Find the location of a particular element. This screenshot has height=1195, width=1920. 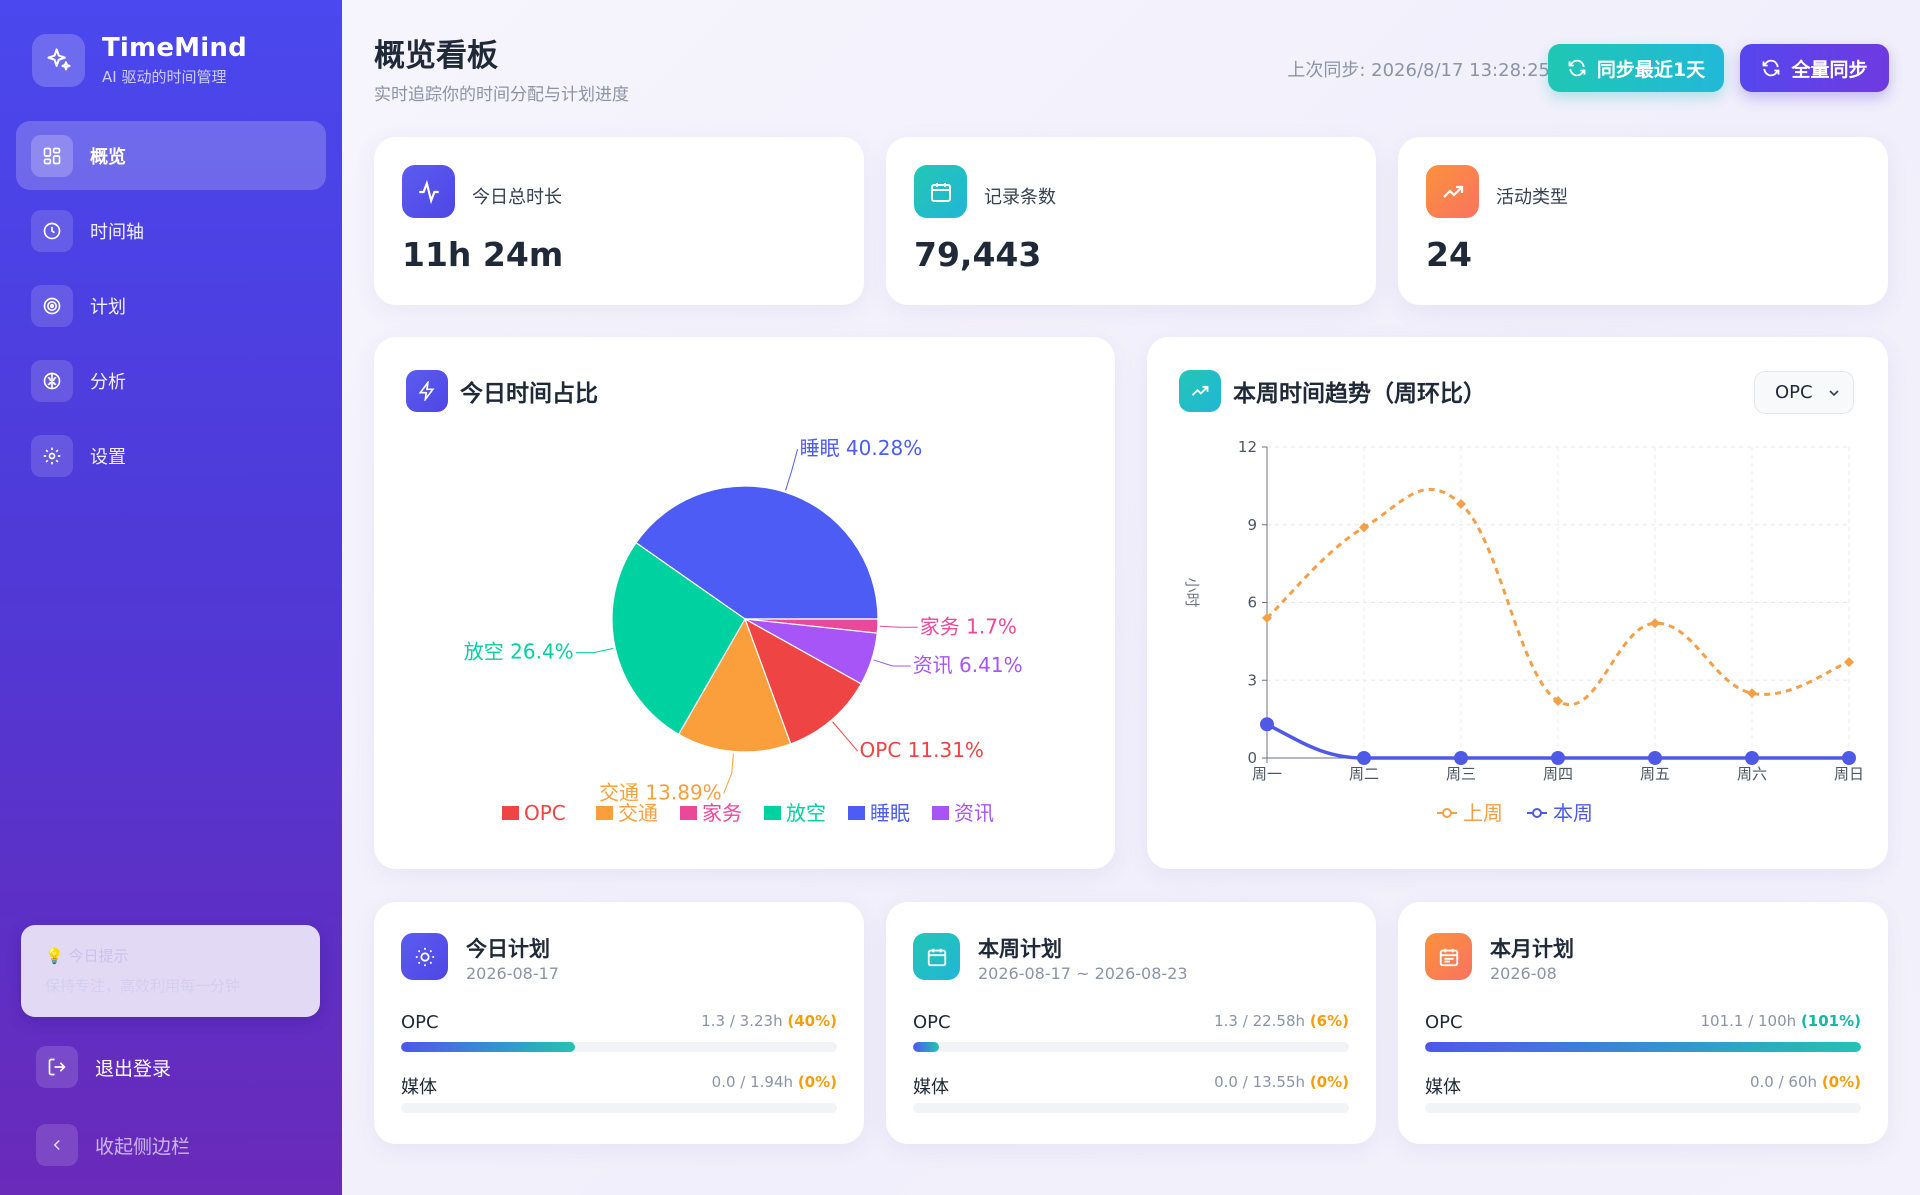

plan-row-value: 0.0 / 13.55h (0%) is located at coordinates (1281, 1082).